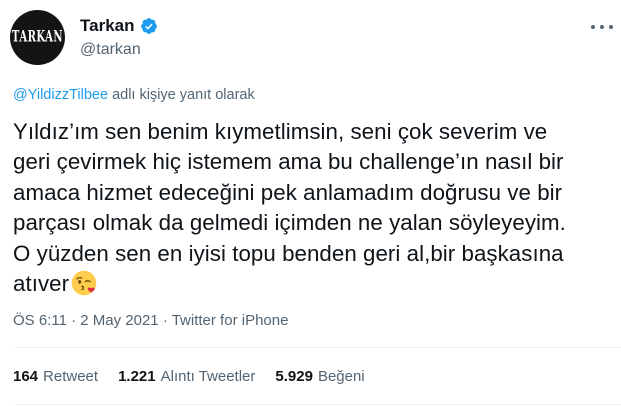 The width and height of the screenshot is (621, 406). What do you see at coordinates (208, 376) in the screenshot?
I see `quote-tweets-label: Alıntı Tweetler` at bounding box center [208, 376].